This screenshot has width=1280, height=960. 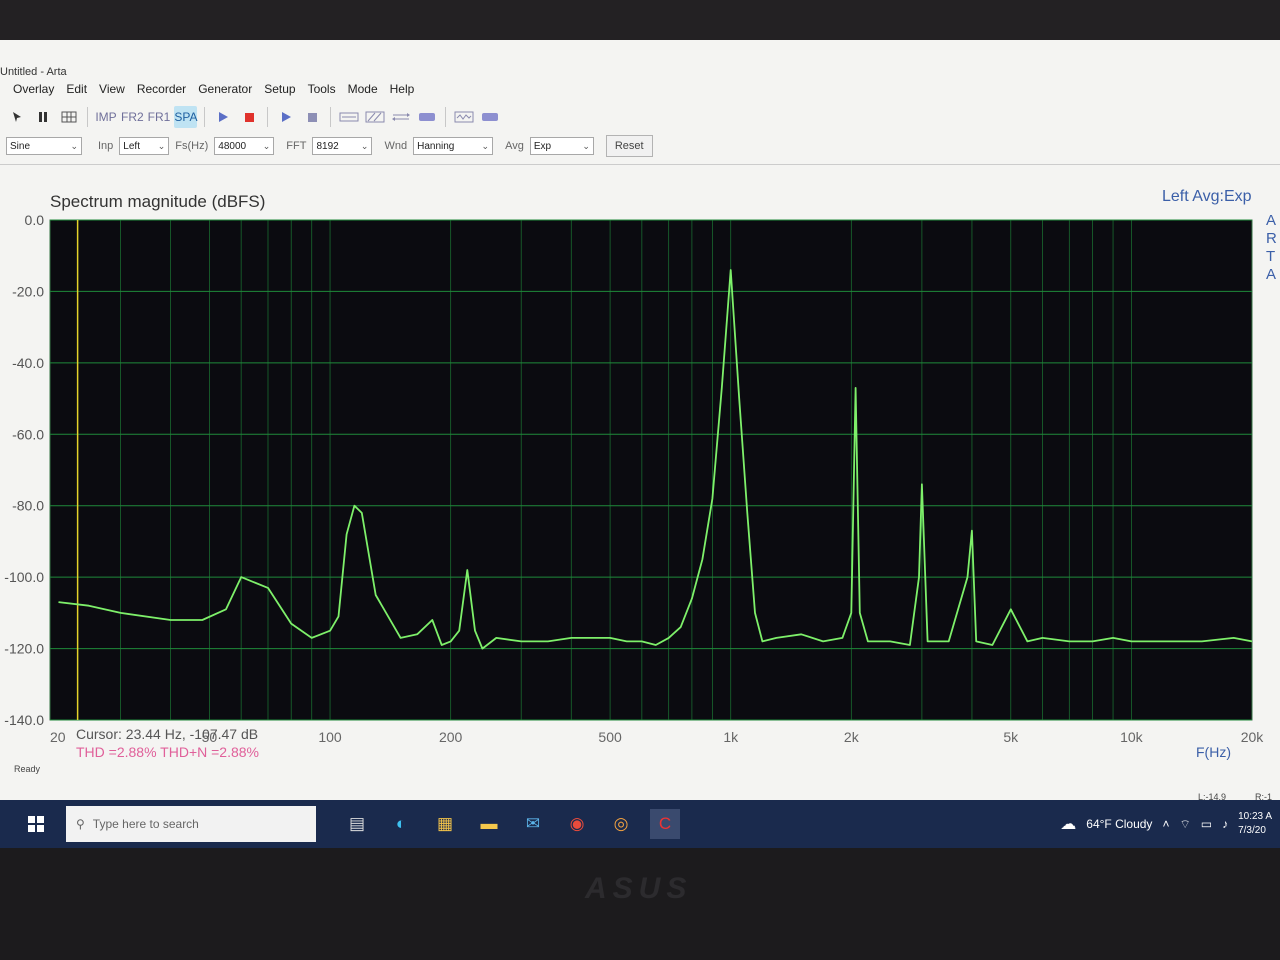 I want to click on store-icon: ▦, so click(x=445, y=824).